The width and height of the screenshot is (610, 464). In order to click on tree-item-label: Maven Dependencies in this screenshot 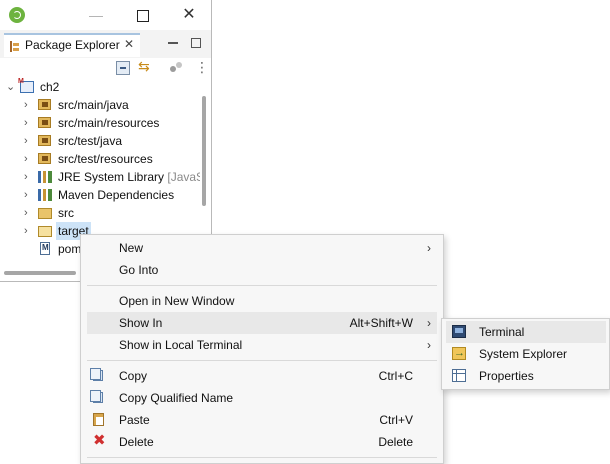, I will do `click(116, 195)`.